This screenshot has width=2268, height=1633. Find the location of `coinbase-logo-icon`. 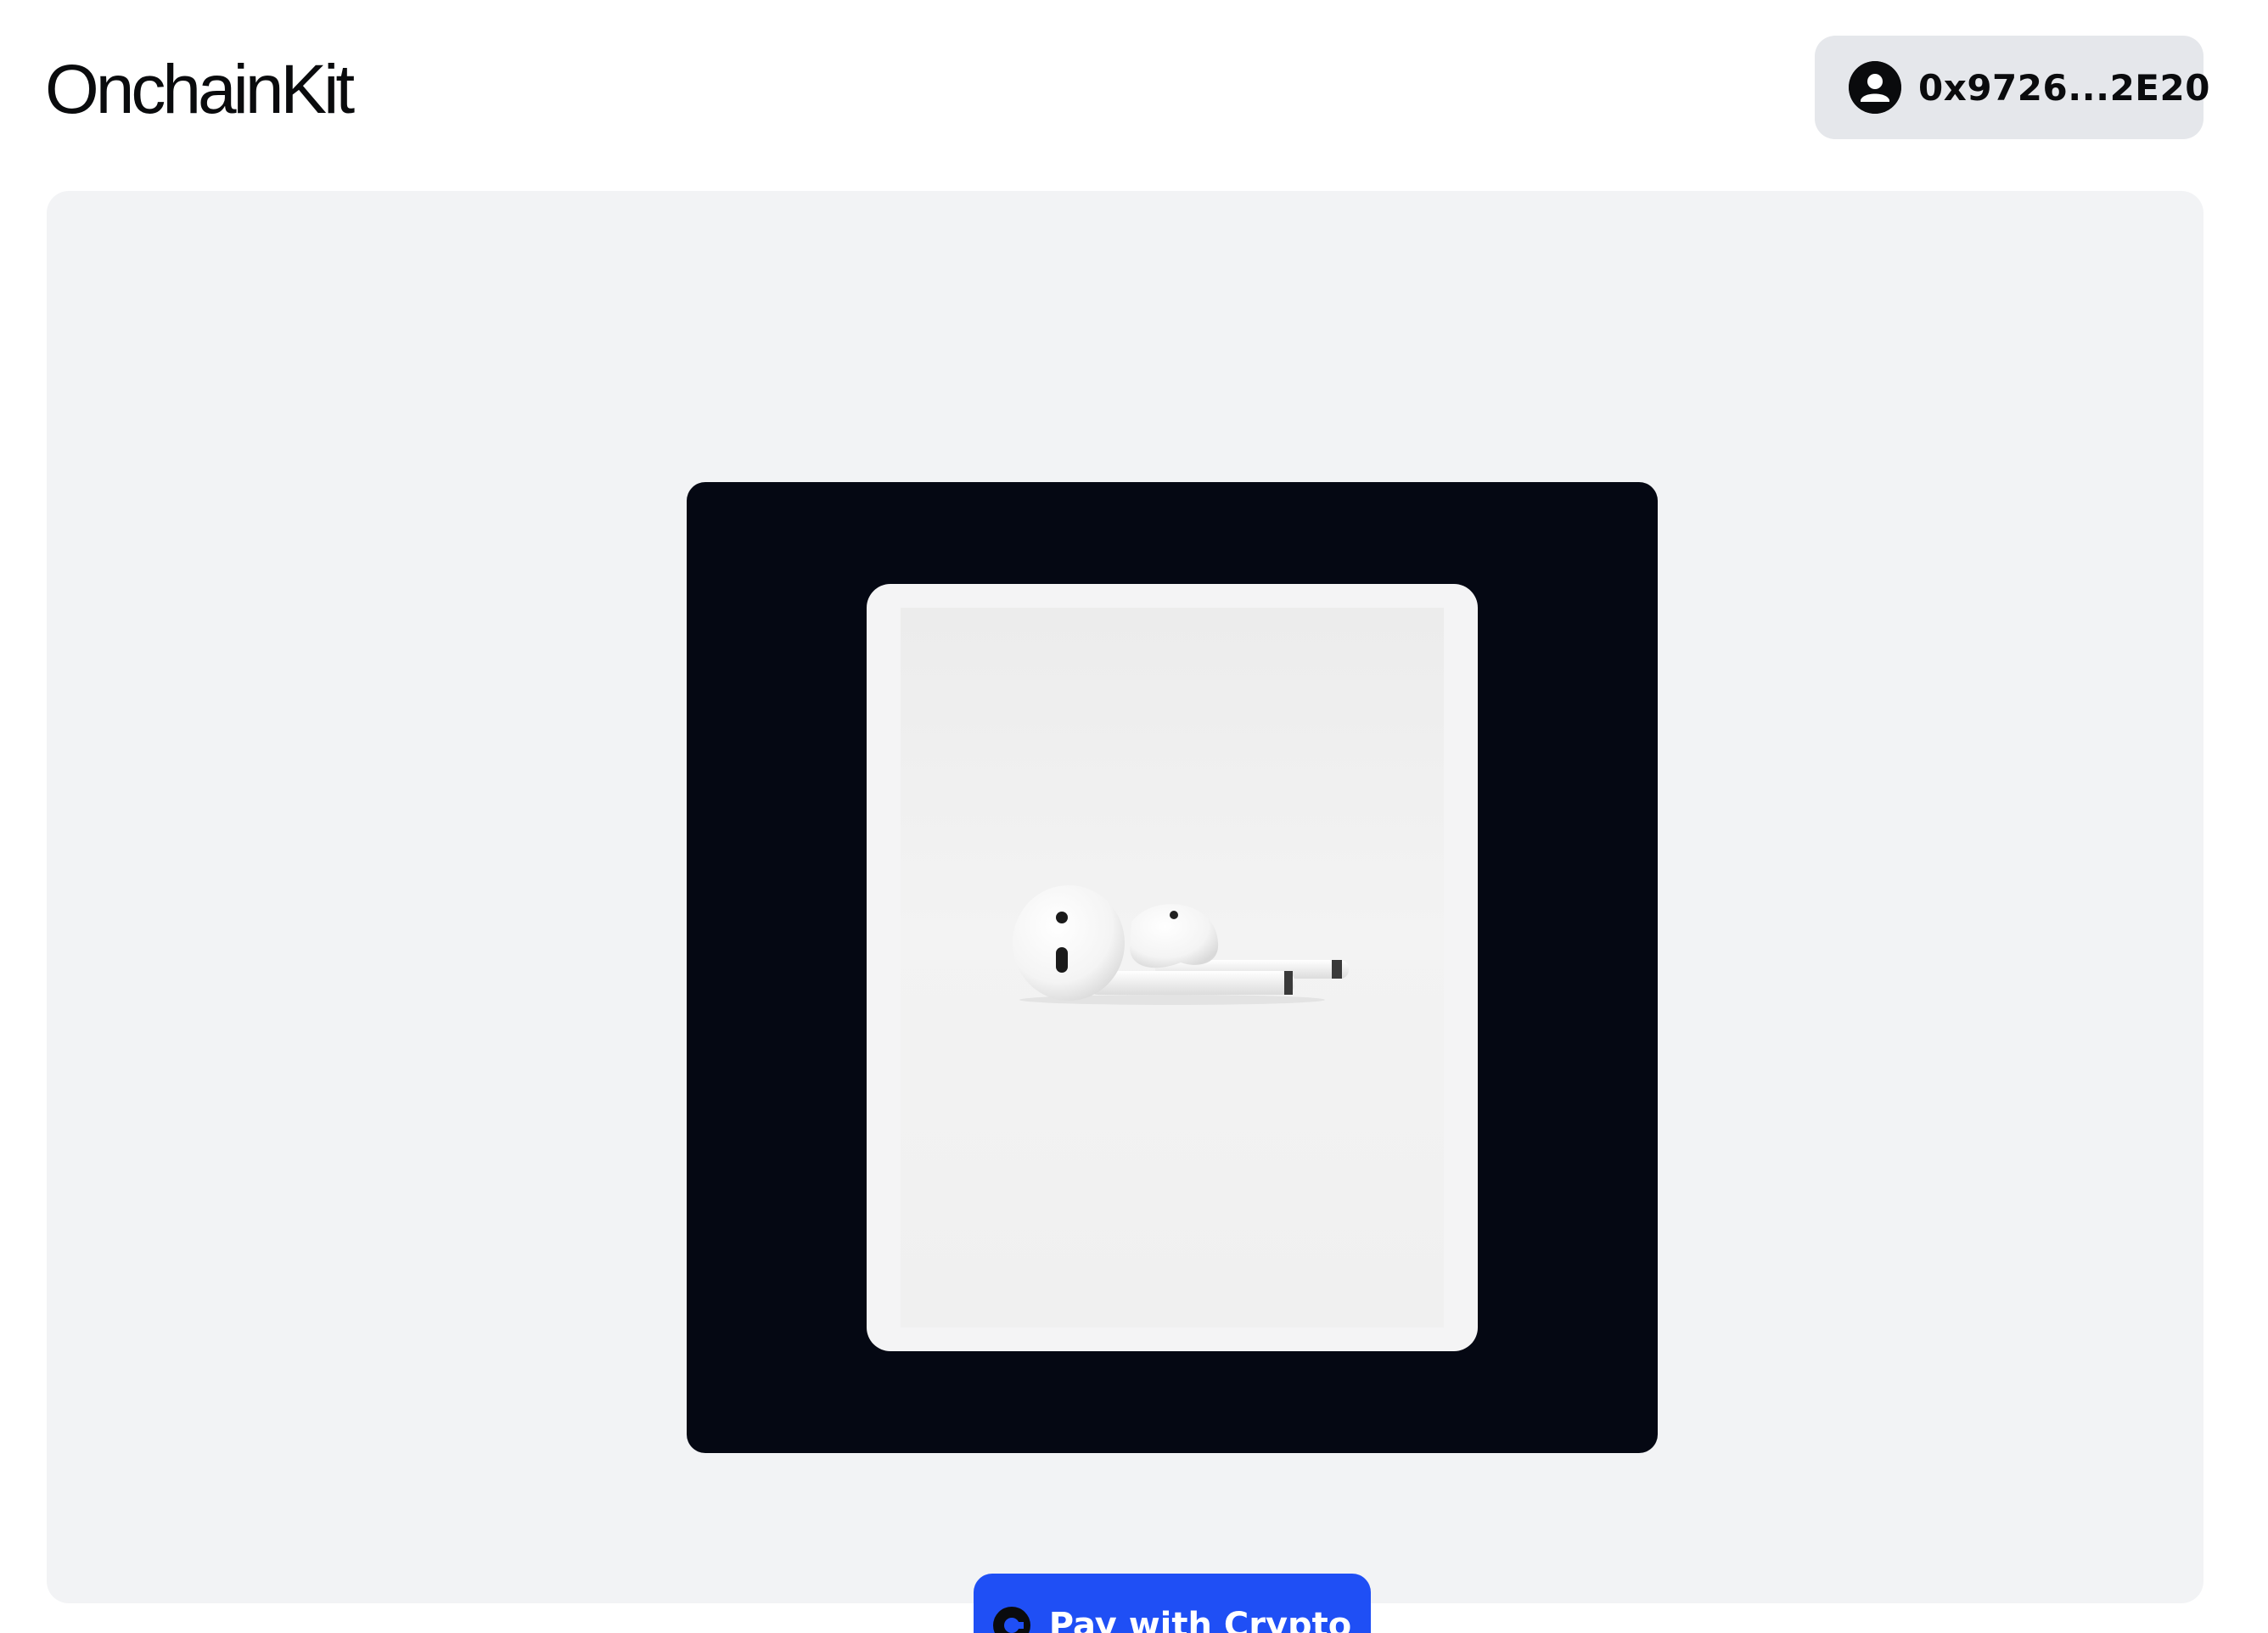

coinbase-logo-icon is located at coordinates (1011, 1620).